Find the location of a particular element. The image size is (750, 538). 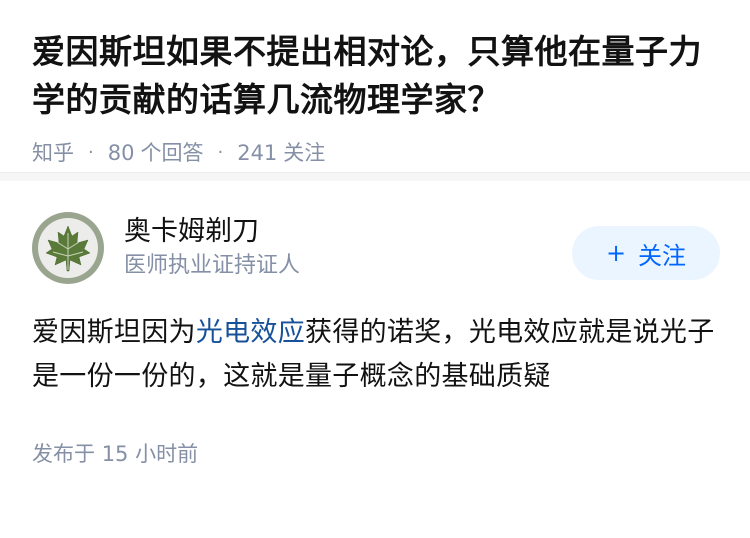

followers-label: 关注 is located at coordinates (304, 153).